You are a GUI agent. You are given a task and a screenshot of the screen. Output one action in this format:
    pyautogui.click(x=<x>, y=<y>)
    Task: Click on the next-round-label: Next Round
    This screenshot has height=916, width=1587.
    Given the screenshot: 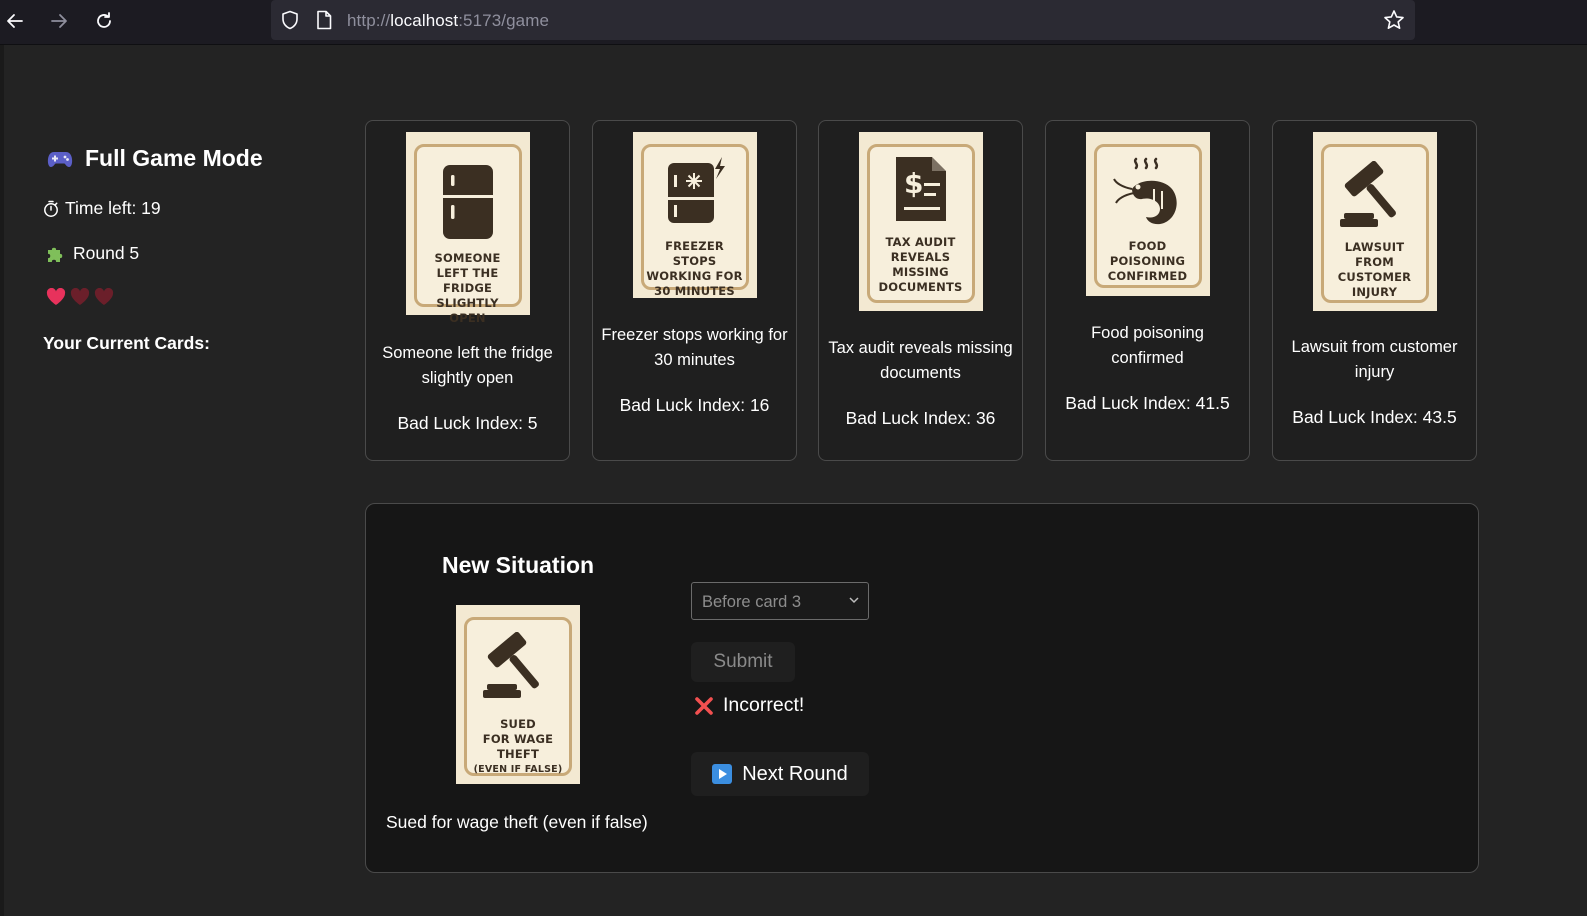 What is the action you would take?
    pyautogui.click(x=795, y=773)
    